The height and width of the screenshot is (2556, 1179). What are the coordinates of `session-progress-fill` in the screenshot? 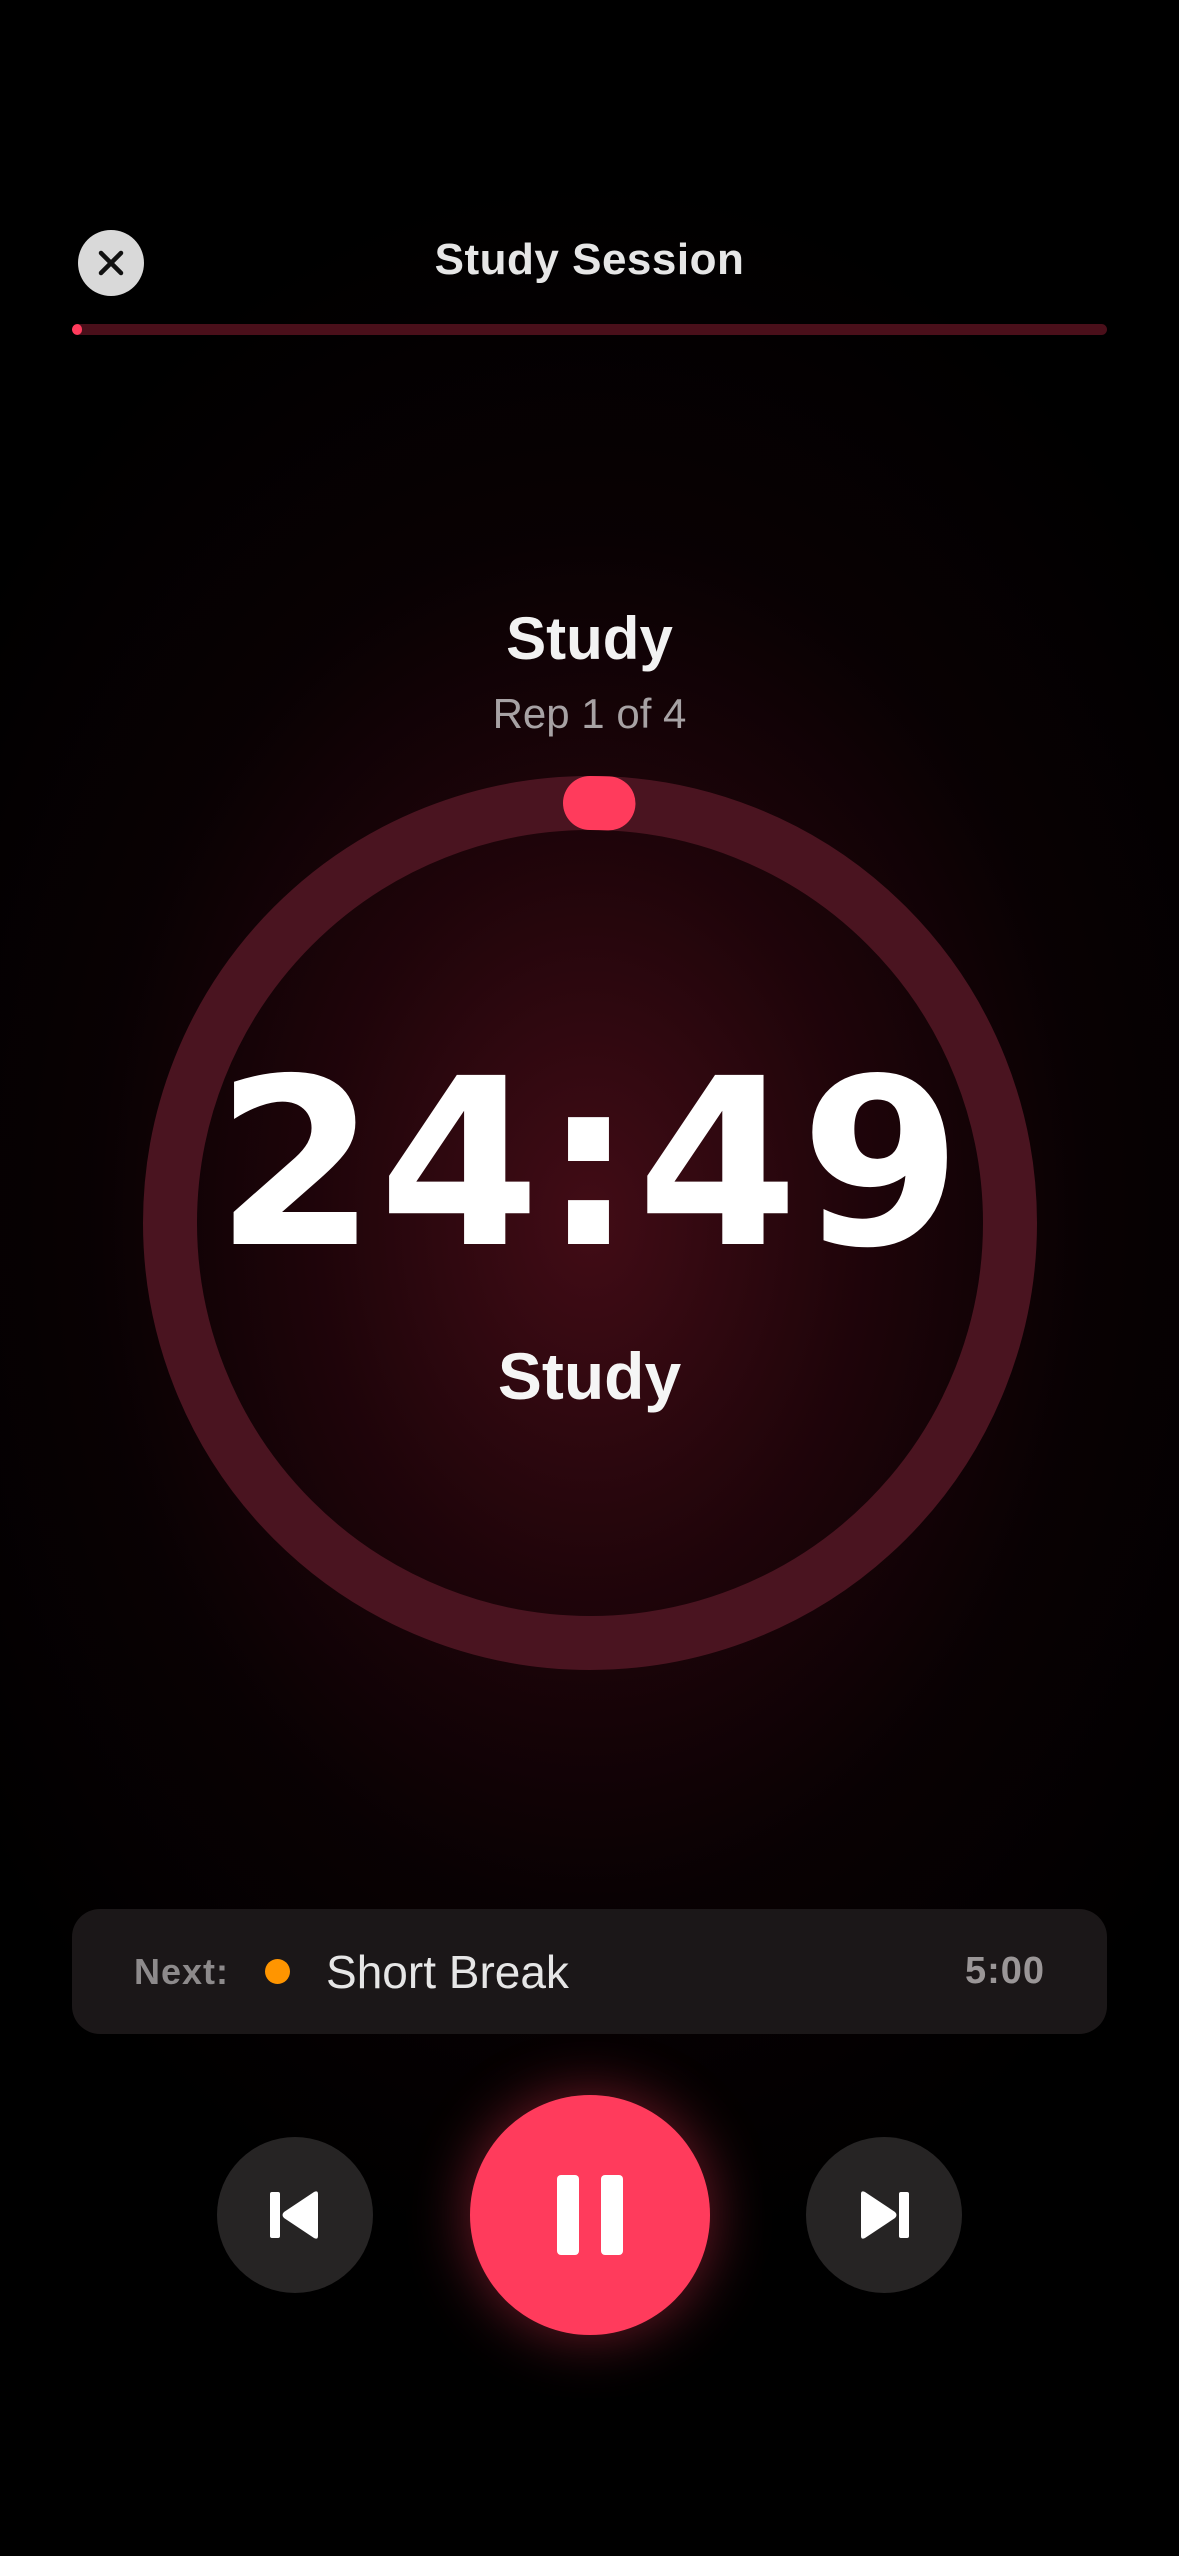 It's located at (77, 329).